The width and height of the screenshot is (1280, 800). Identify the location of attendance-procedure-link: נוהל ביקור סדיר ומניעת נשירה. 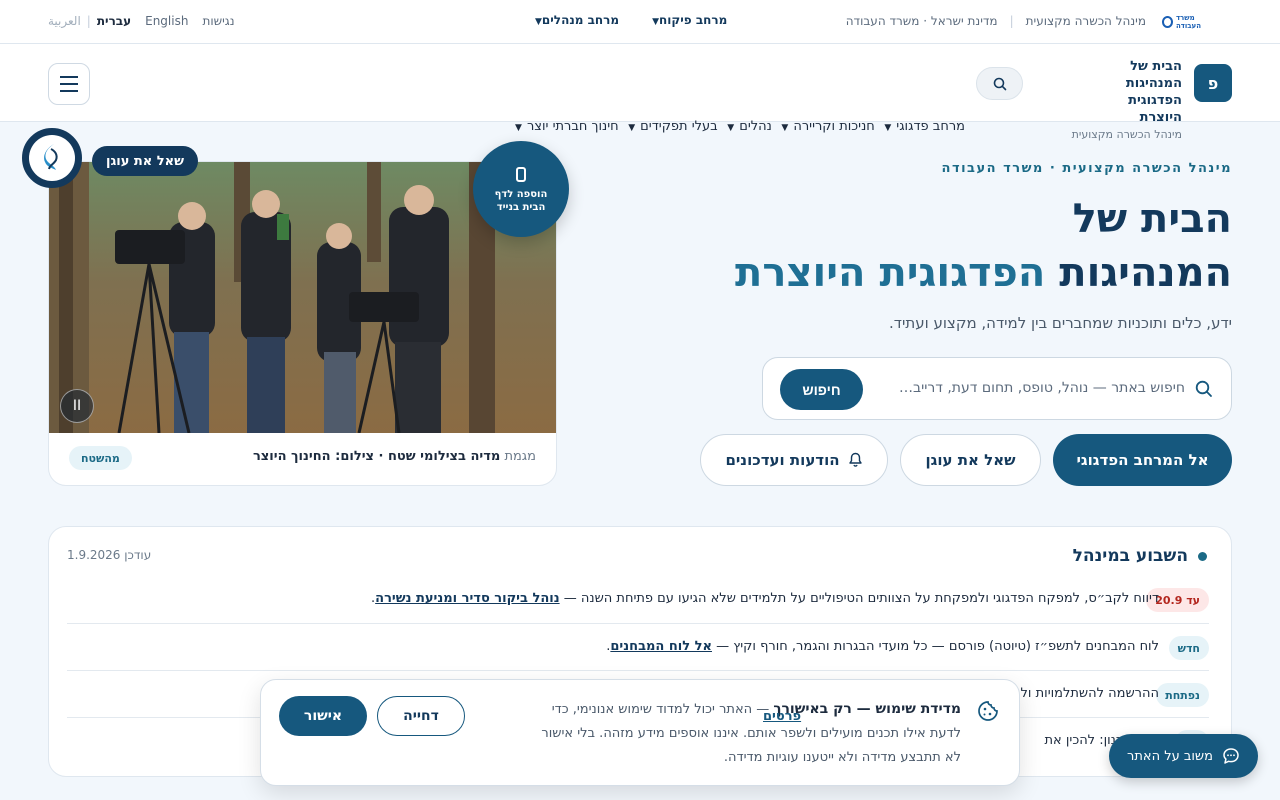
(467, 598).